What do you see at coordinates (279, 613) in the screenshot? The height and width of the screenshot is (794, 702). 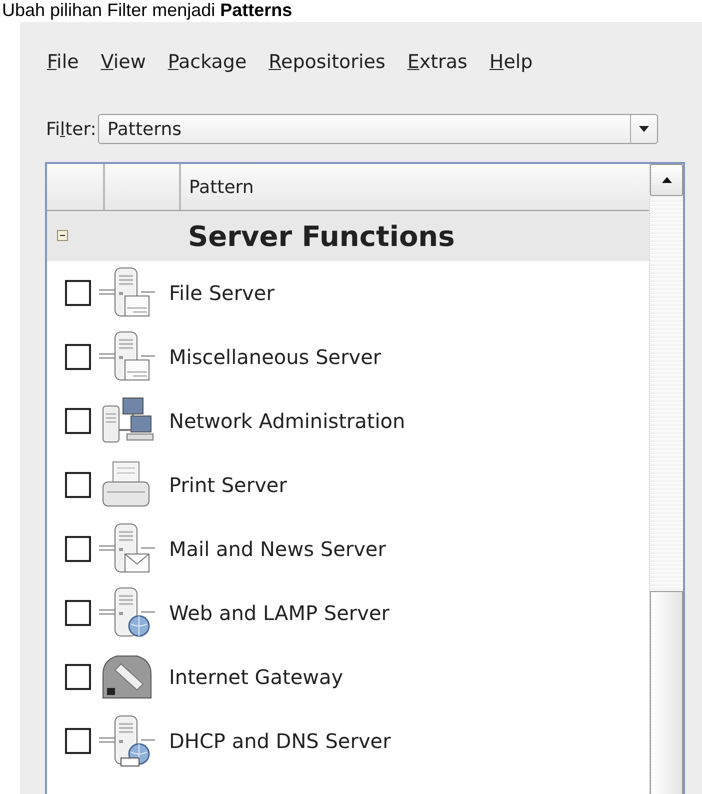 I see `pattern-name: Web and LAMP Server` at bounding box center [279, 613].